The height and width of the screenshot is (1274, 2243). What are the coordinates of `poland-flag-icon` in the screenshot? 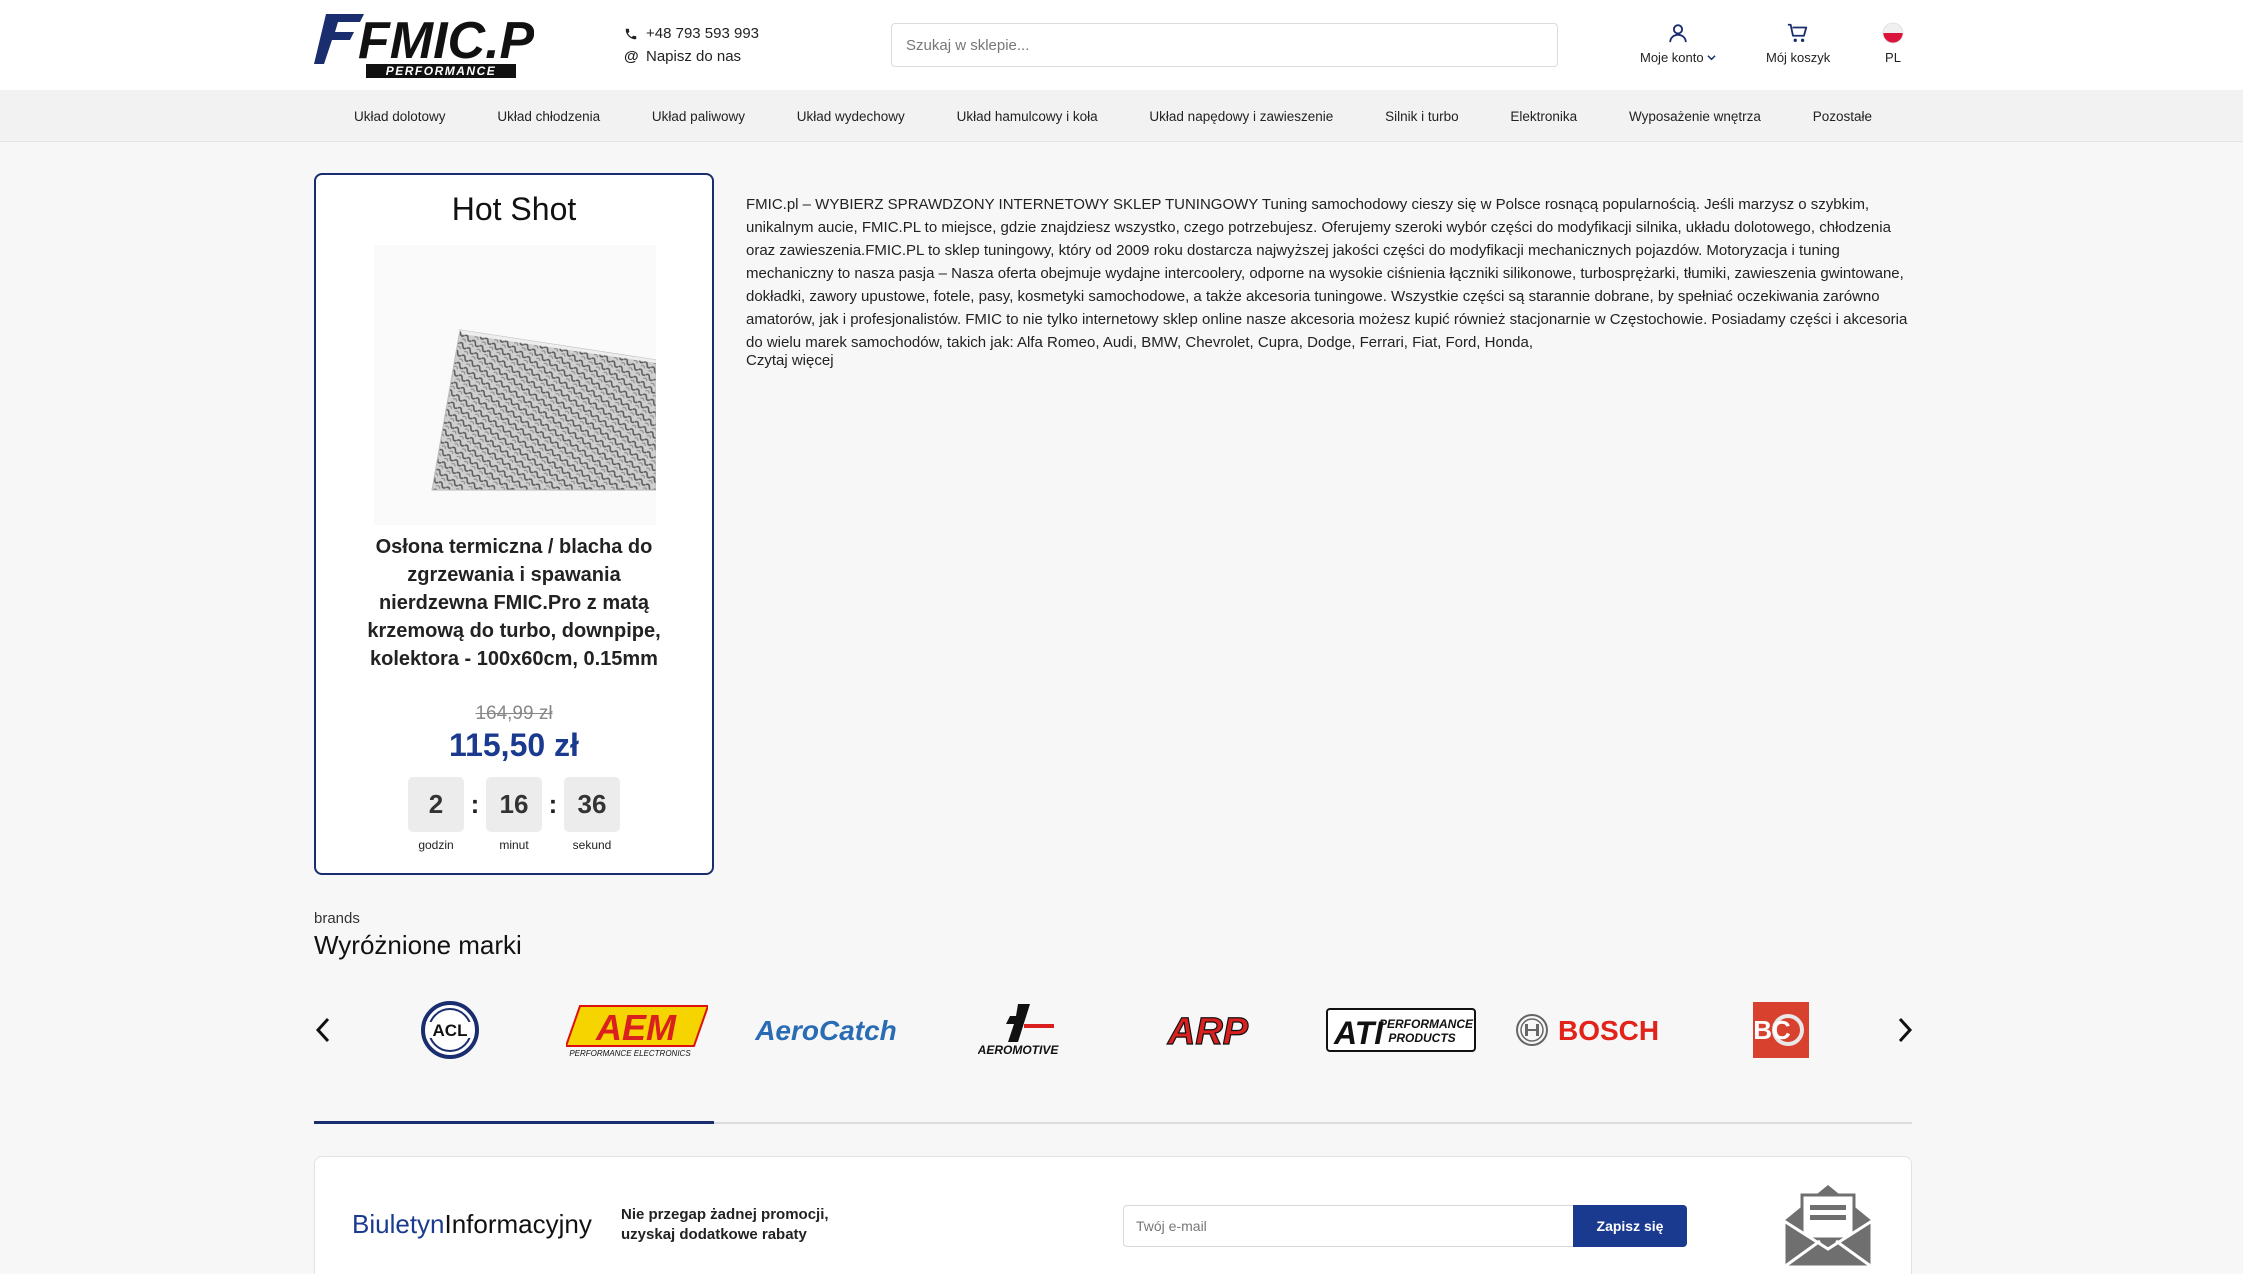 It's located at (1893, 33).